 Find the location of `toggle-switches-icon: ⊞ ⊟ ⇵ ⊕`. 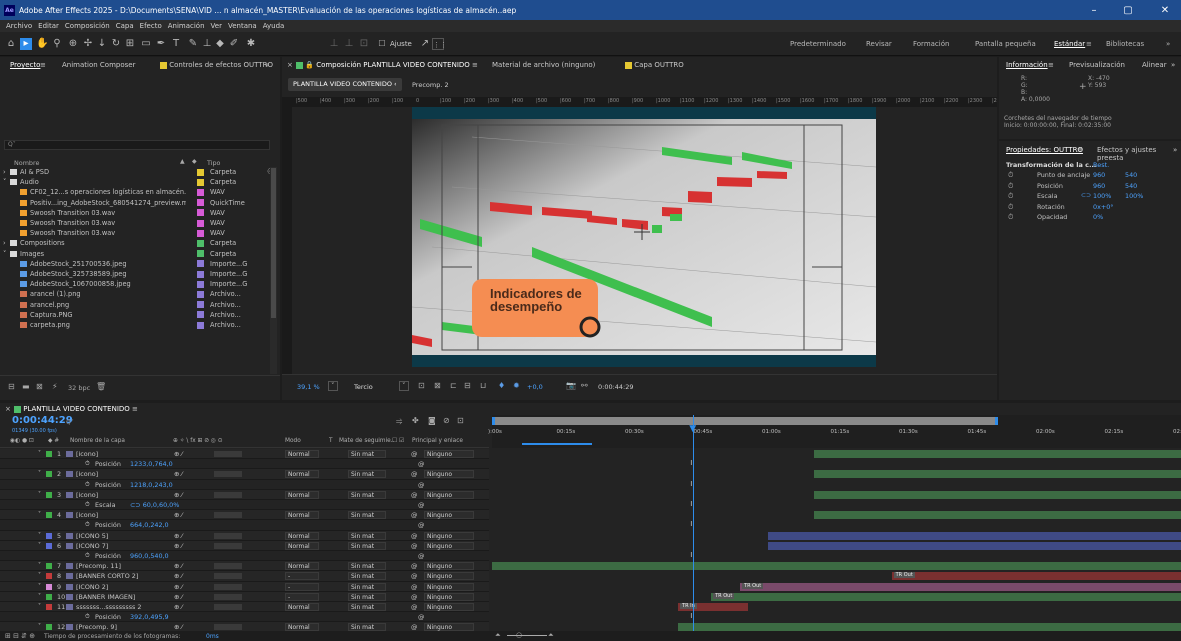

toggle-switches-icon: ⊞ ⊟ ⇵ ⊕ is located at coordinates (20, 636).